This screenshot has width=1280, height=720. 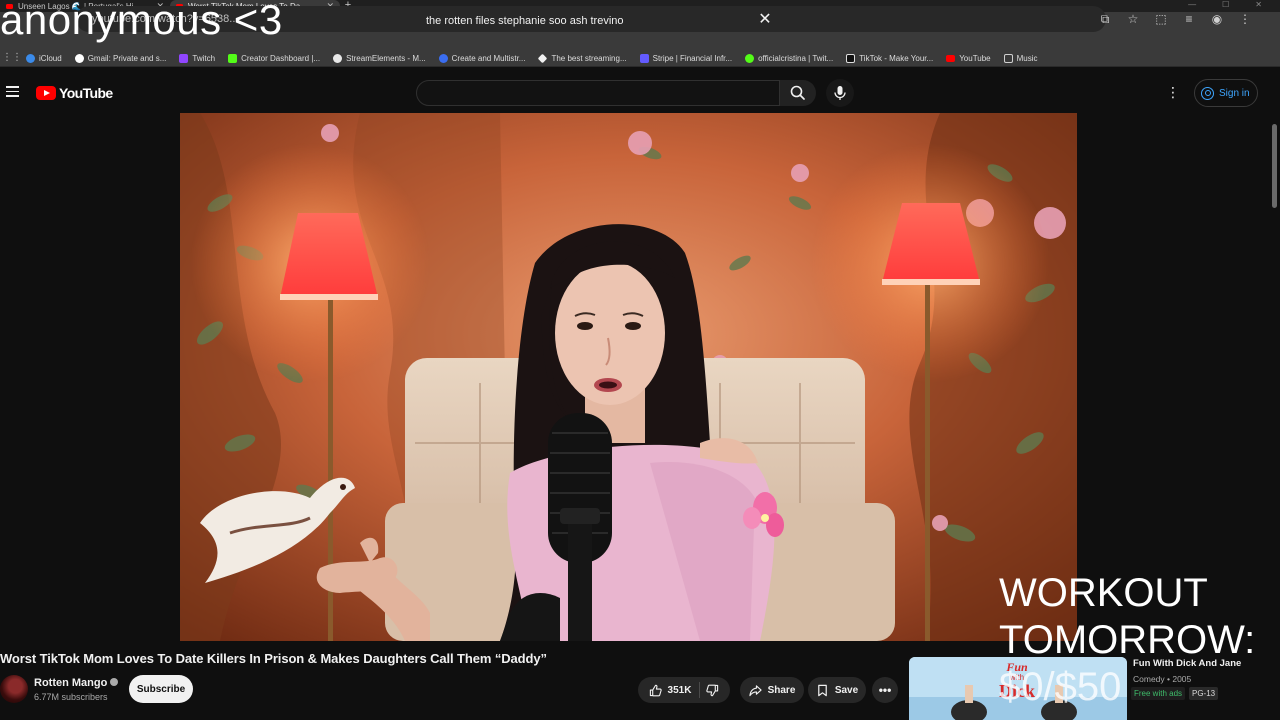 I want to click on subscriber-count: 6.77M subscribers, so click(x=71, y=697).